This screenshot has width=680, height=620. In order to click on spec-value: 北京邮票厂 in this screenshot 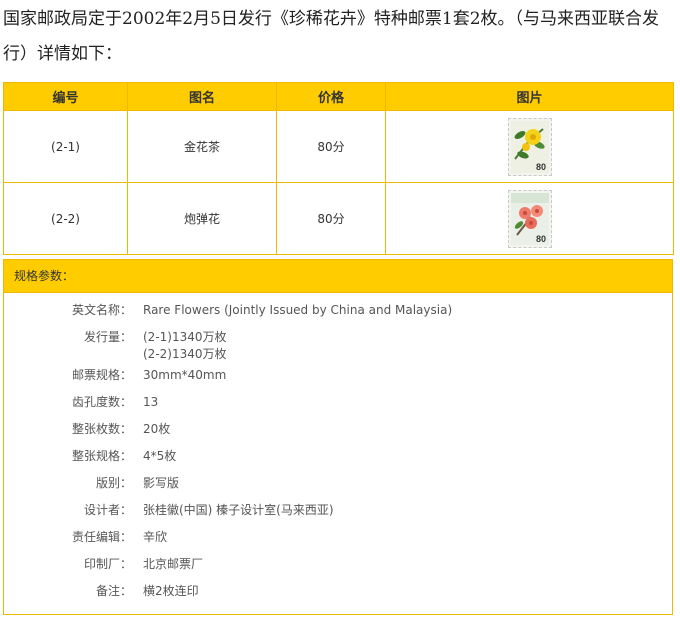, I will do `click(173, 564)`.